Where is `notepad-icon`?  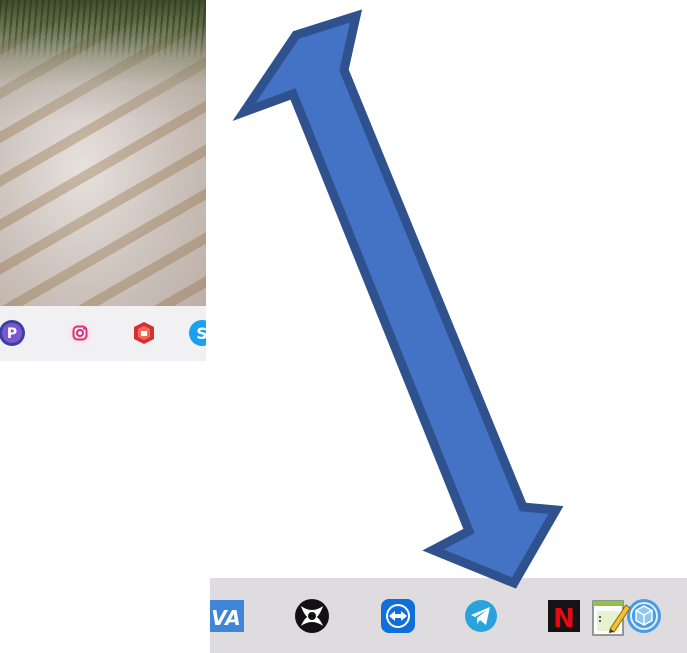
notepad-icon is located at coordinates (610, 617).